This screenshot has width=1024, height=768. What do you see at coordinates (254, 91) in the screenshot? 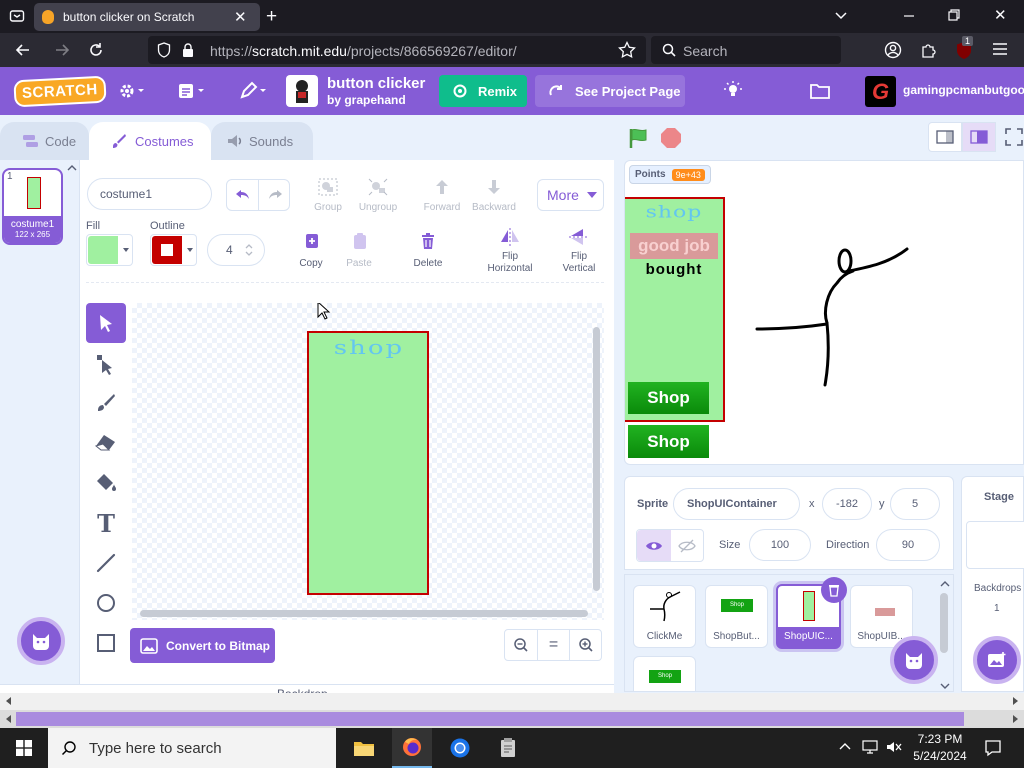
I see `edit-menu` at bounding box center [254, 91].